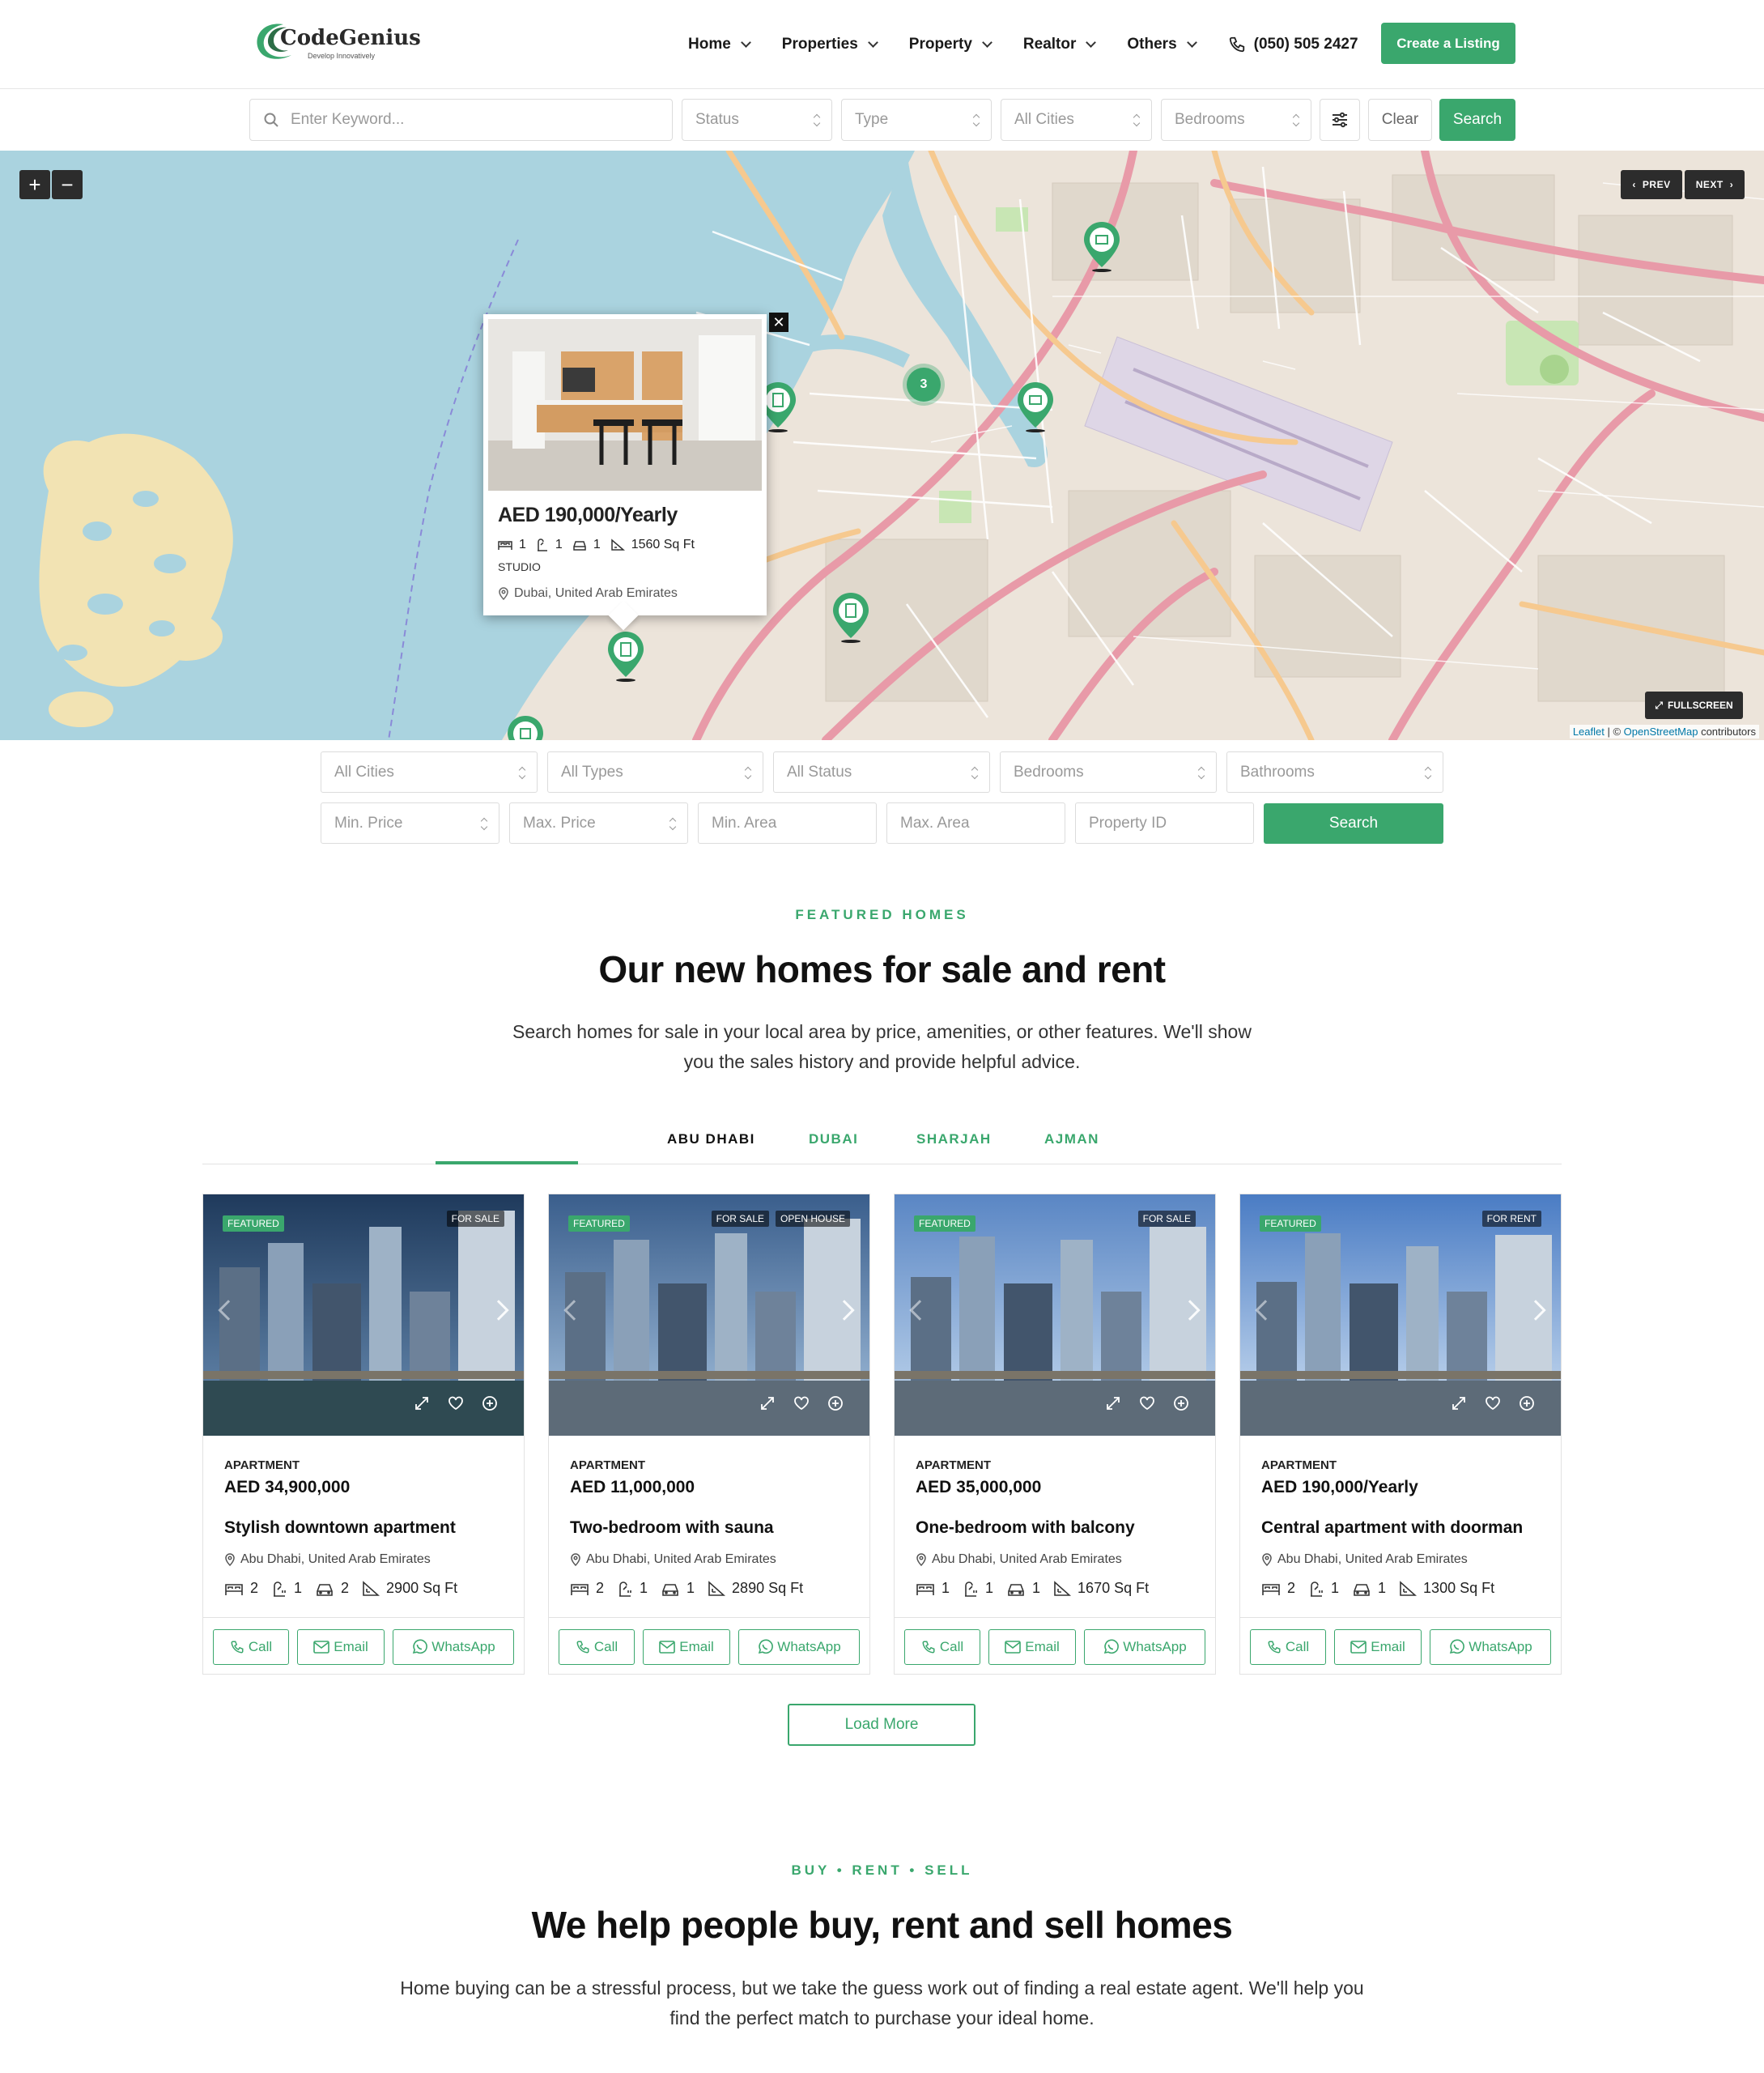 This screenshot has height=2073, width=1764. Describe the element at coordinates (598, 823) in the screenshot. I see `max-price-select: Max. Price` at that location.